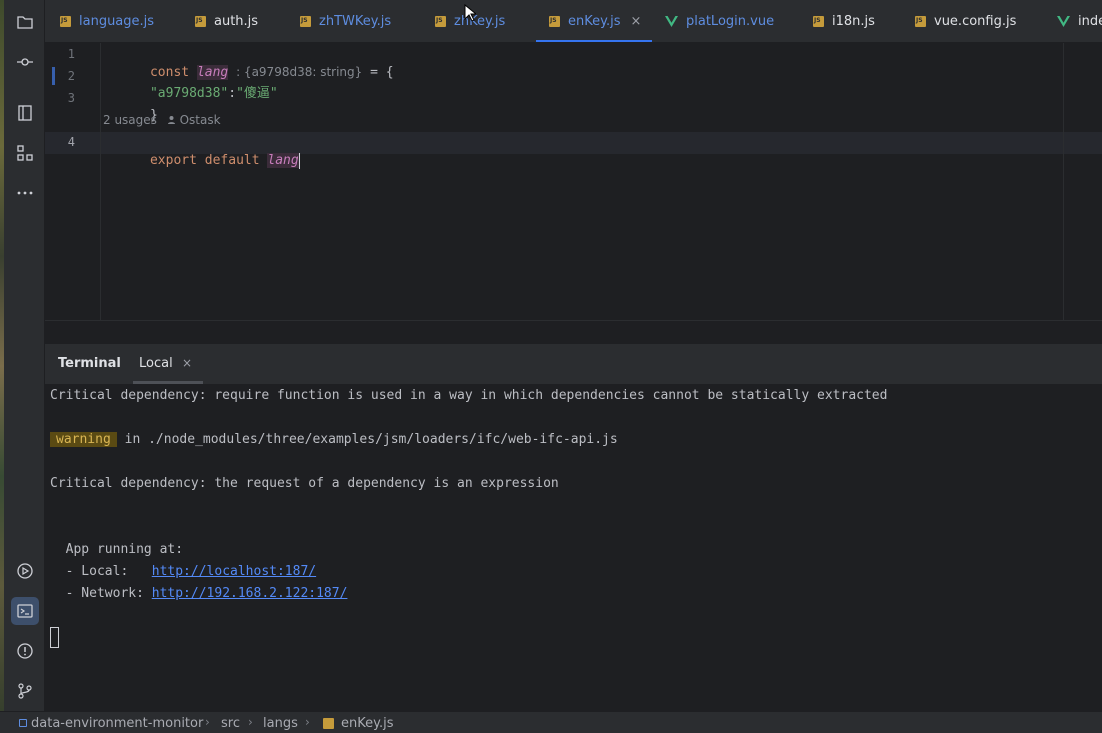 The width and height of the screenshot is (1102, 733). What do you see at coordinates (24, 355) in the screenshot?
I see `activity-bar` at bounding box center [24, 355].